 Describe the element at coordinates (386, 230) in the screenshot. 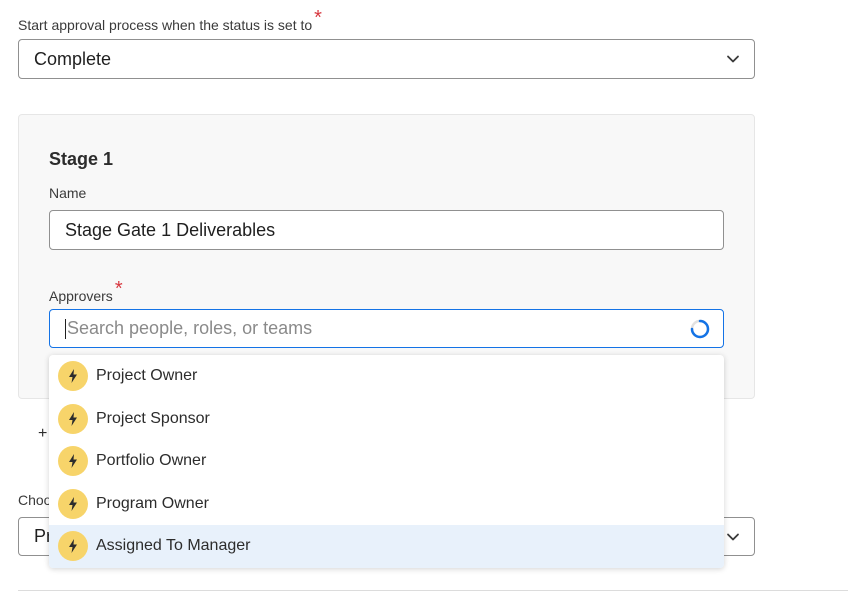

I see `stage-name-input: Stage Gate 1 Deliverables` at that location.